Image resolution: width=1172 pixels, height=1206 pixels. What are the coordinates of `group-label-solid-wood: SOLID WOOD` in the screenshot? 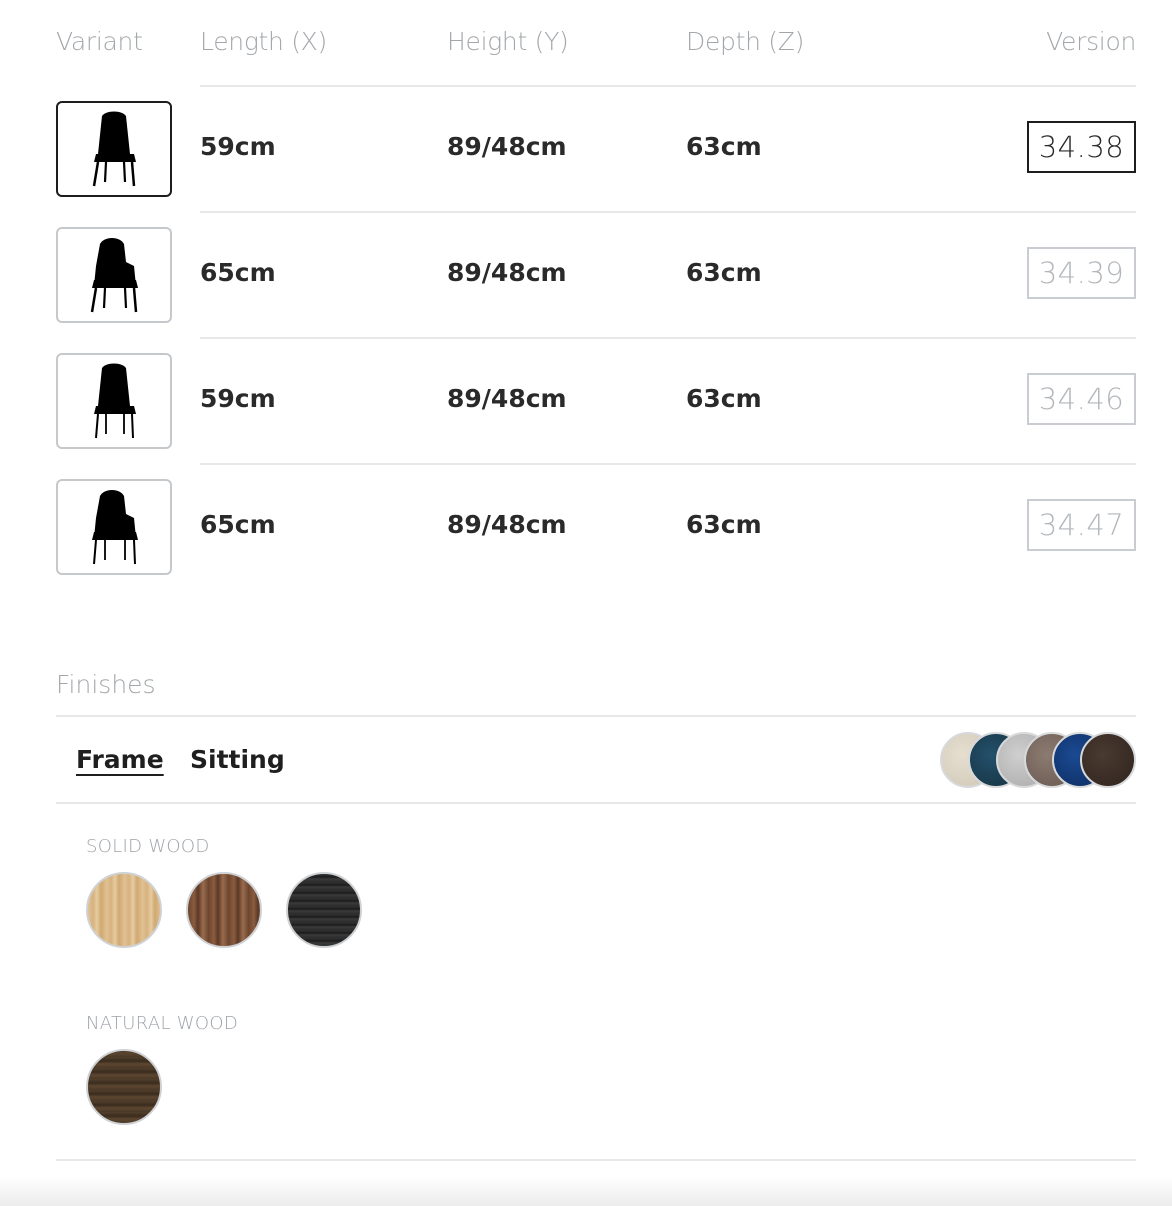 It's located at (148, 846).